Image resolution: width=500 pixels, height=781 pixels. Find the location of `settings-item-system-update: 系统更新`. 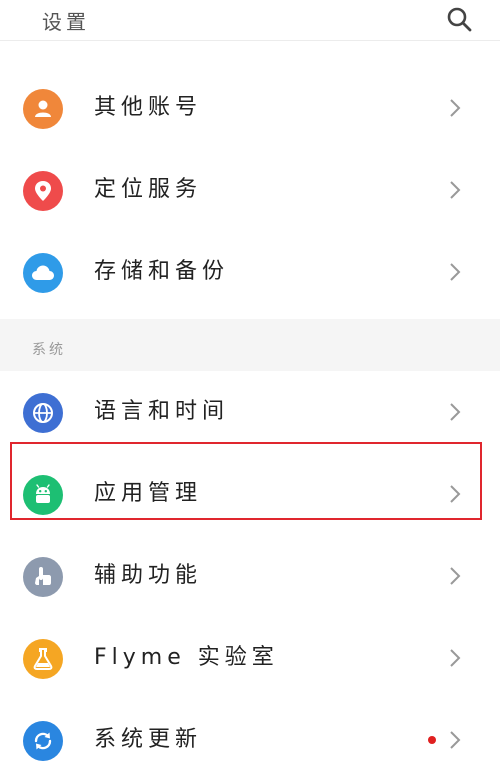

settings-item-system-update: 系统更新 is located at coordinates (250, 740).